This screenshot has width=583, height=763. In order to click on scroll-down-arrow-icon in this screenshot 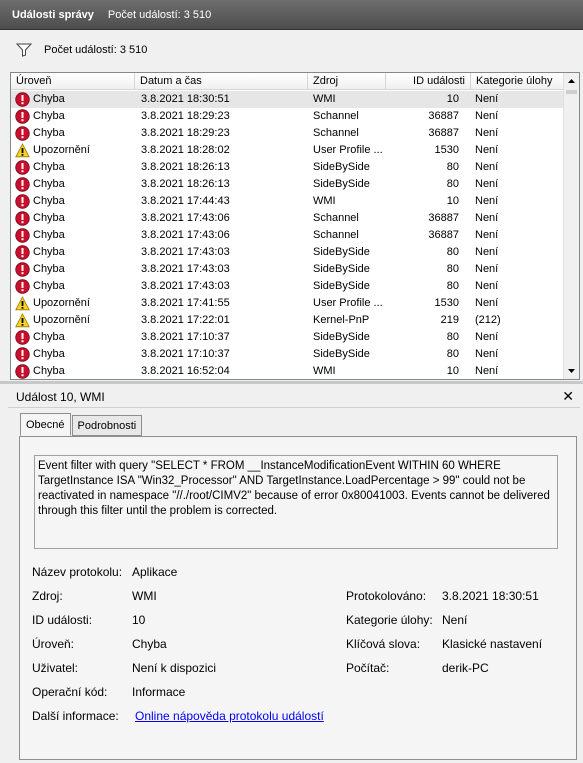, I will do `click(571, 371)`.